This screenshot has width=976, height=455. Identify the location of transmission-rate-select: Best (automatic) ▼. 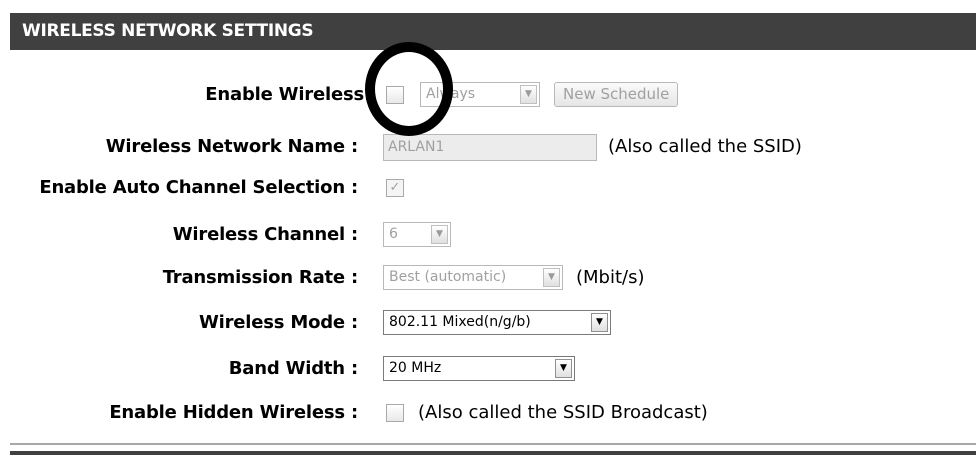
(473, 277).